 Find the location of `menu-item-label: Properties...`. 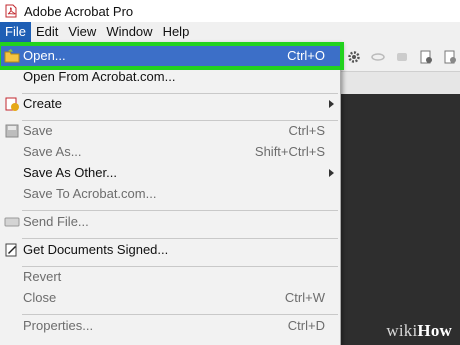

menu-item-label: Properties... is located at coordinates (58, 325).